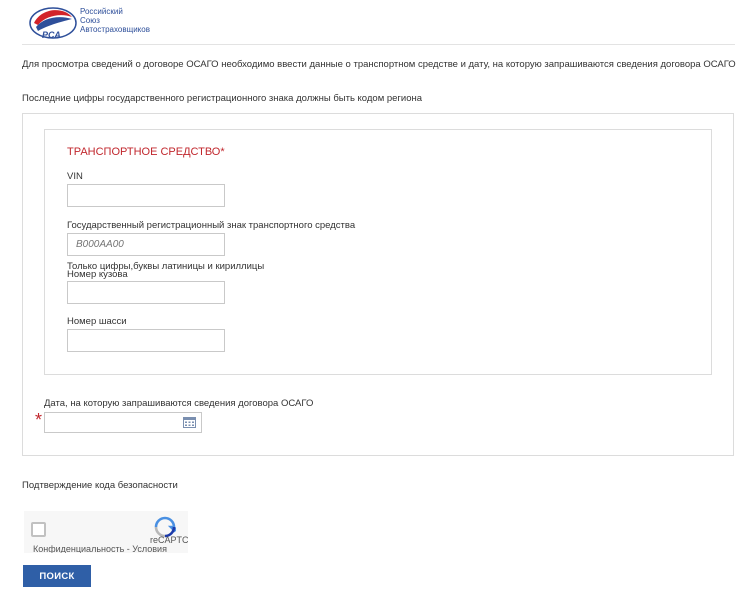 This screenshot has height=595, width=750. I want to click on rsa-logo-icon: РСА, so click(53, 23).